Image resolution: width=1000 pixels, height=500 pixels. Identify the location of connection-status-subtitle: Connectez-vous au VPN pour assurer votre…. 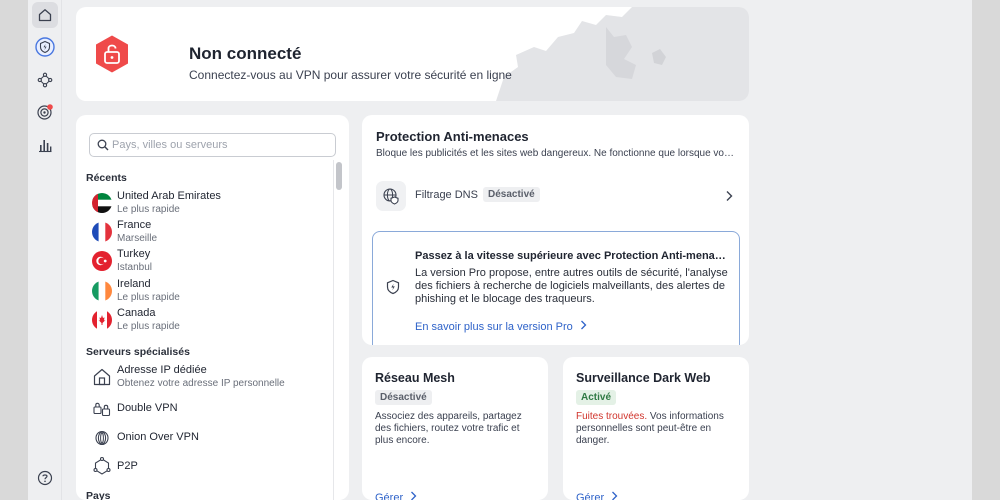
(350, 75).